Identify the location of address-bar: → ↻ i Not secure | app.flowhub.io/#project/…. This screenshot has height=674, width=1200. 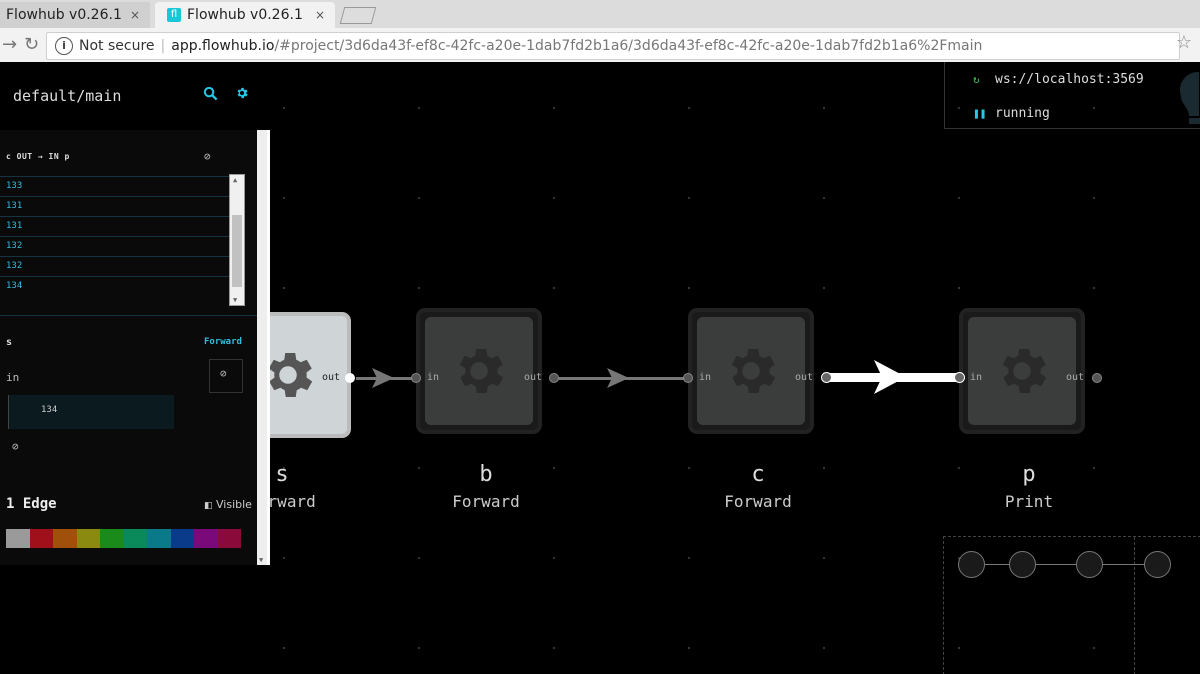
(600, 45).